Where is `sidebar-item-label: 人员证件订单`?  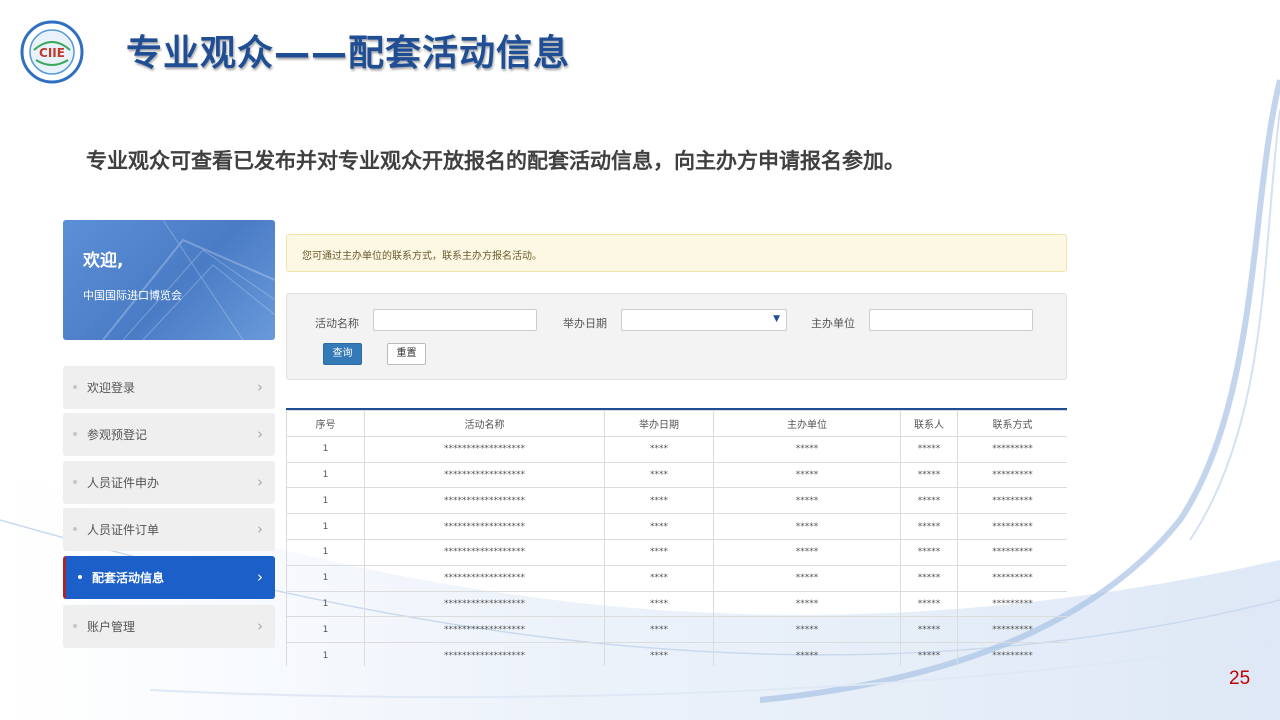 sidebar-item-label: 人员证件订单 is located at coordinates (123, 530).